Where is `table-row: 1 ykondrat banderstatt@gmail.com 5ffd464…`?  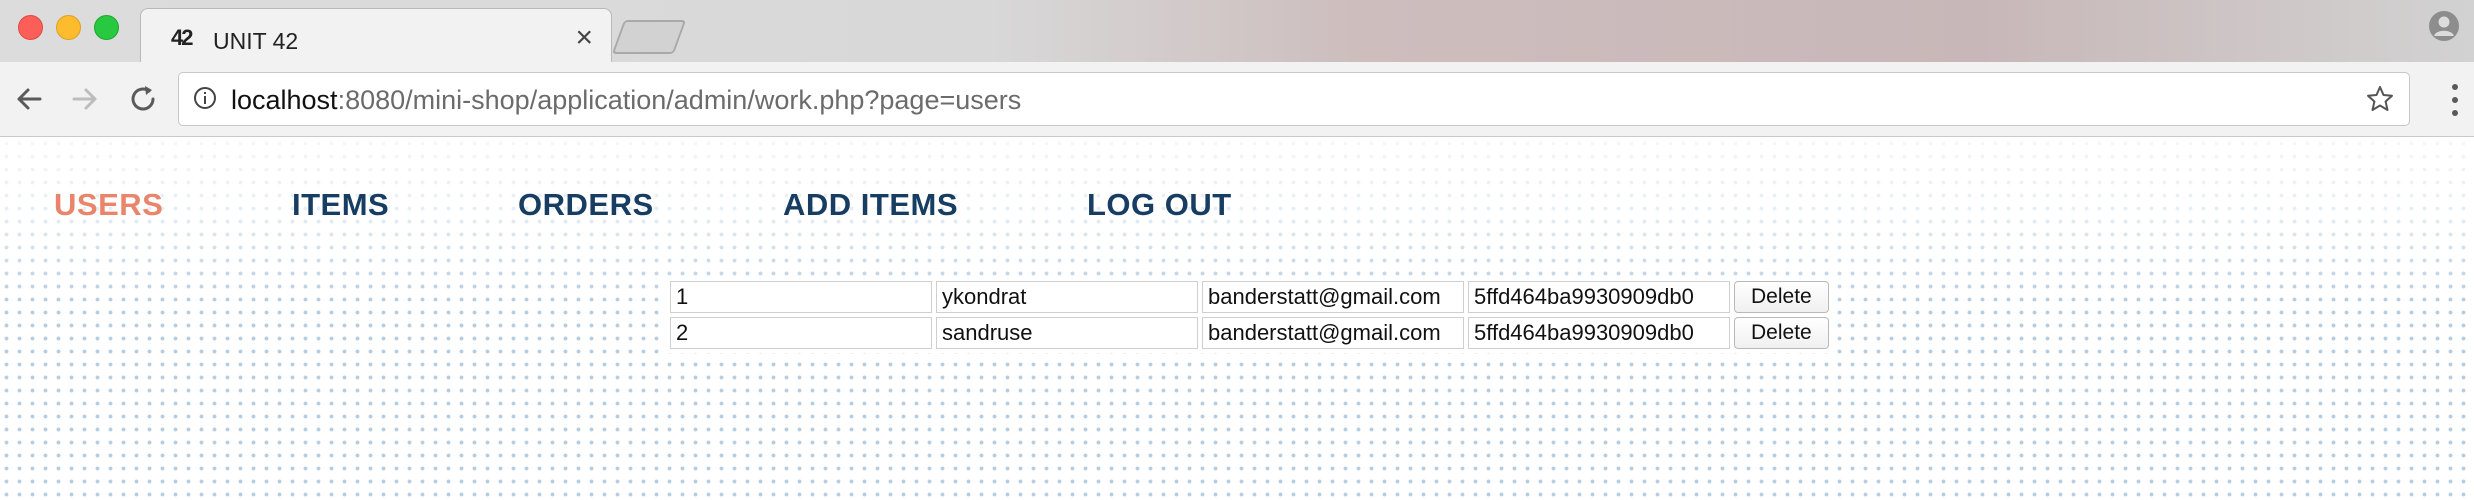 table-row: 1 ykondrat banderstatt@gmail.com 5ffd464… is located at coordinates (1249, 297).